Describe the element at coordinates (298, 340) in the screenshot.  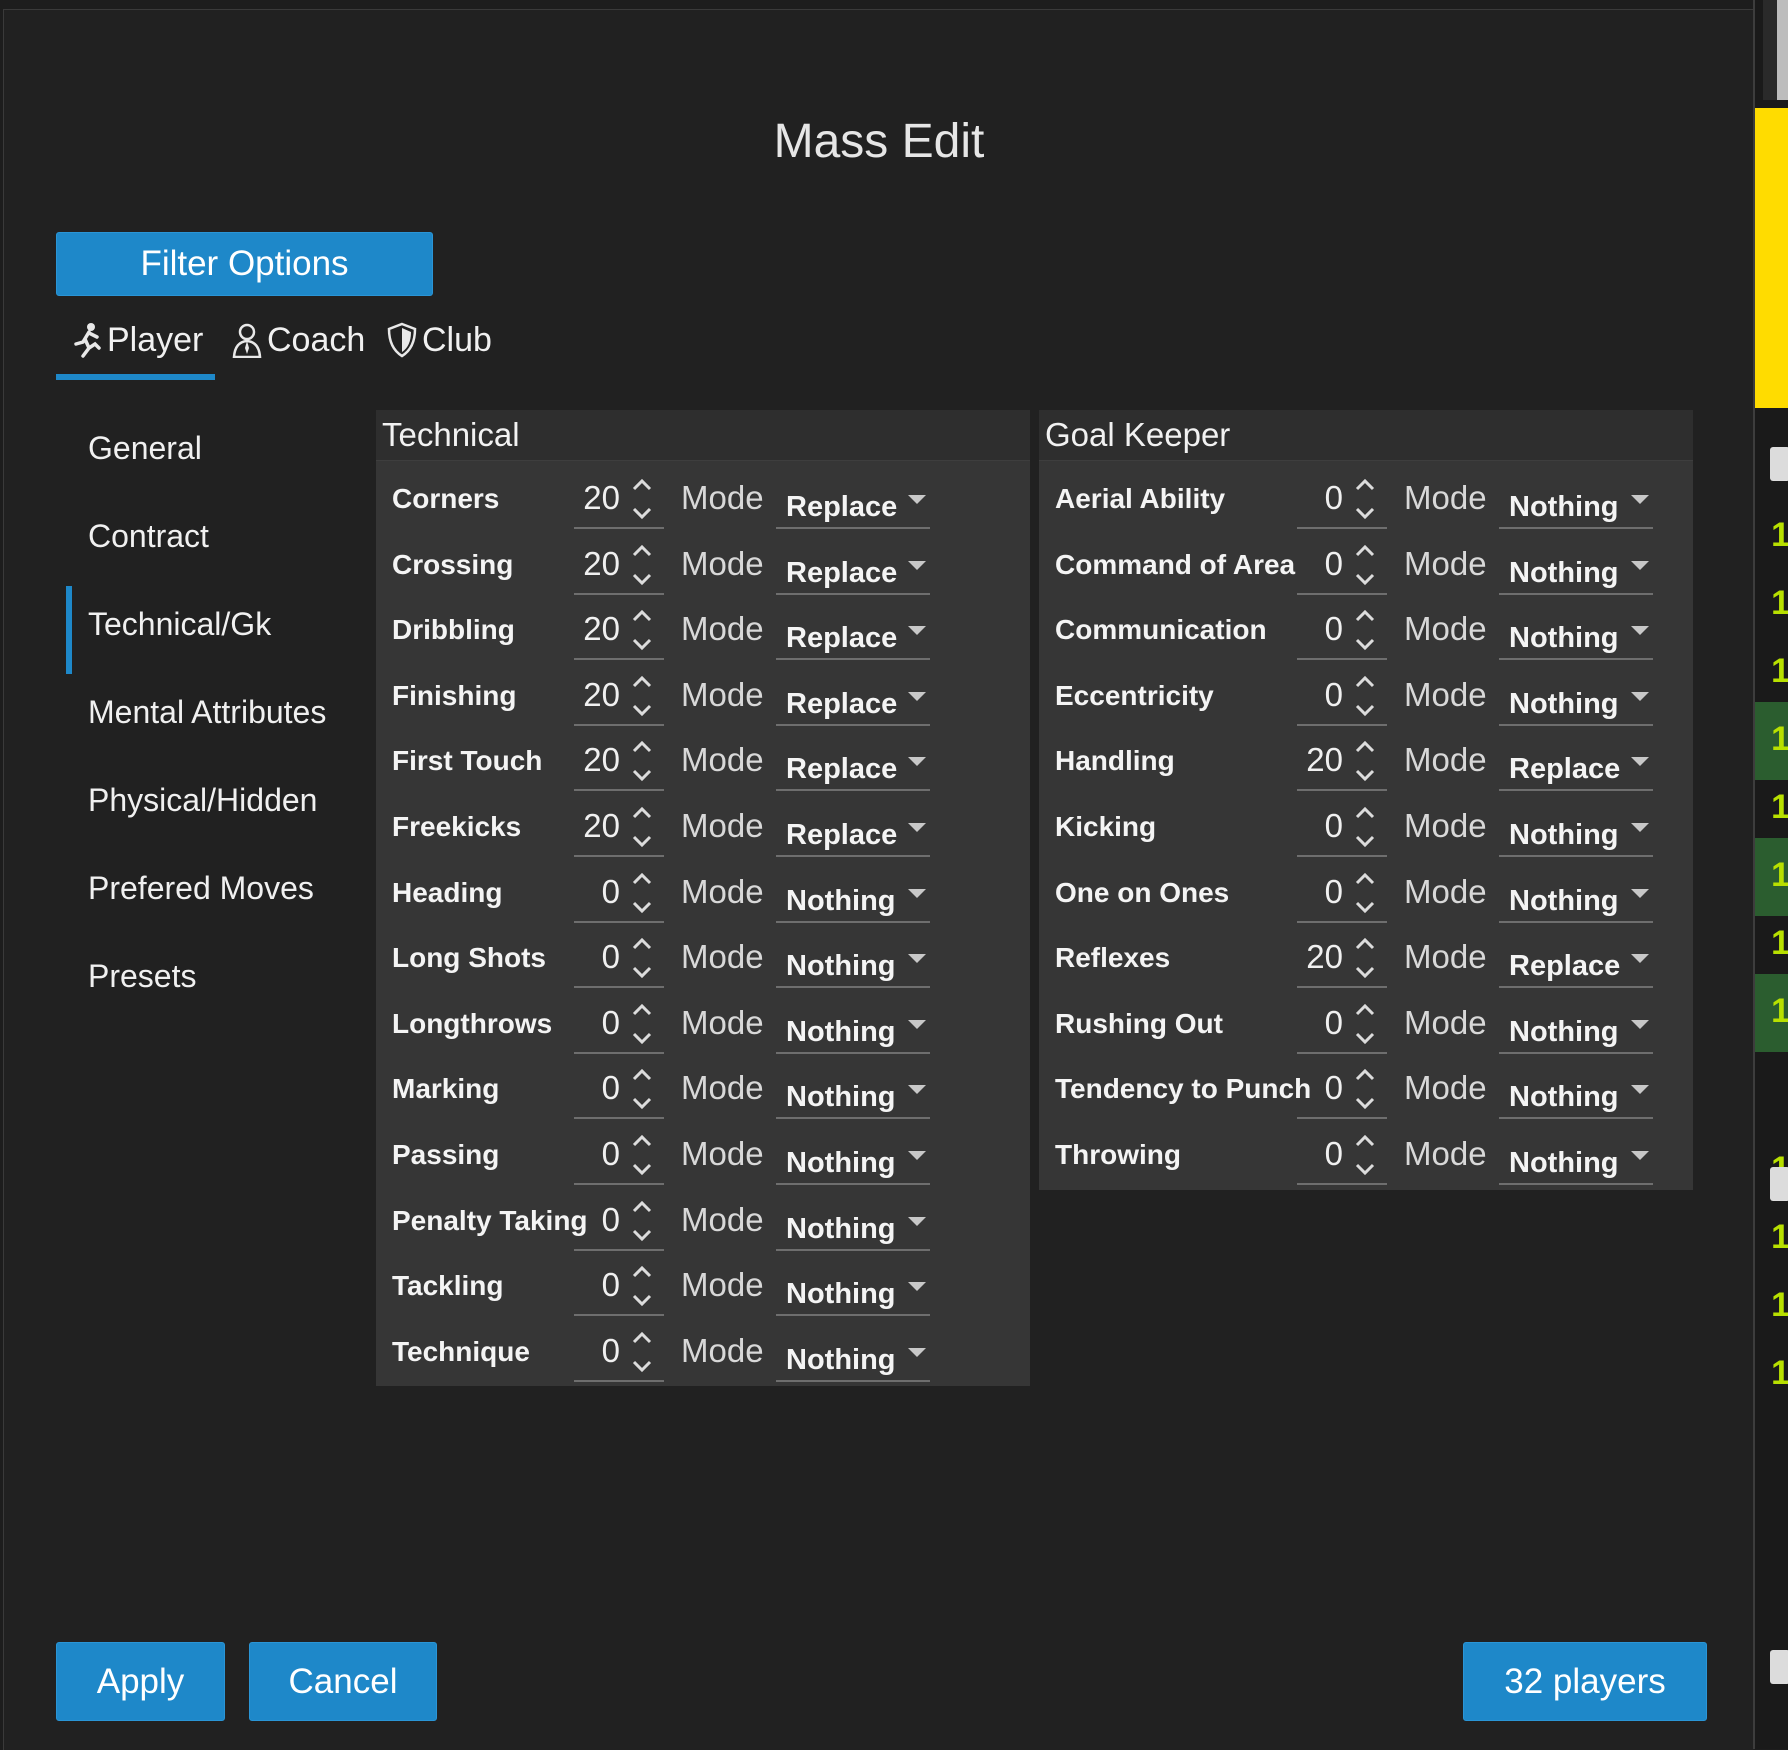
I see `tab-coach: Coach` at that location.